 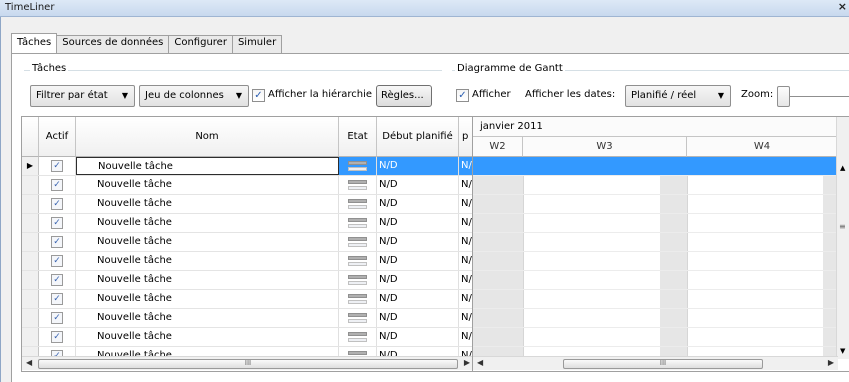 What do you see at coordinates (258, 95) in the screenshot?
I see `show-hierarchy-checkbox: ✓` at bounding box center [258, 95].